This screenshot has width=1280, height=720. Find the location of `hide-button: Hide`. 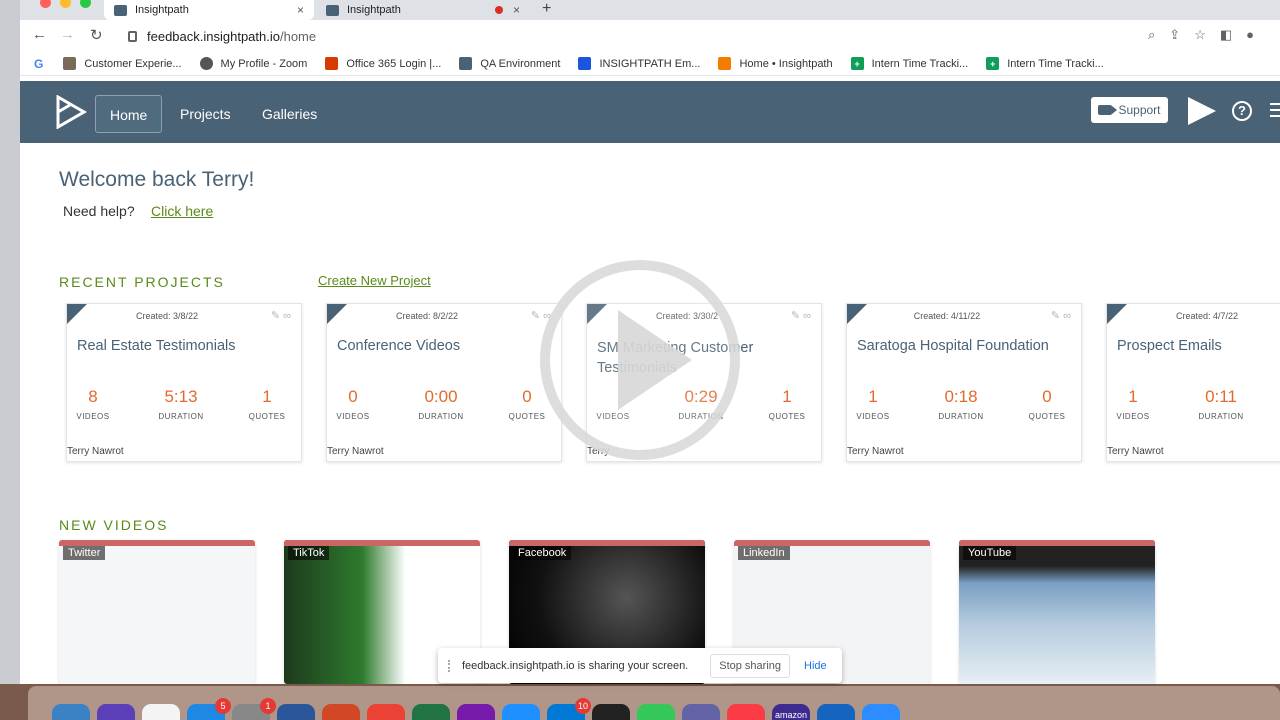

hide-button: Hide is located at coordinates (815, 666).